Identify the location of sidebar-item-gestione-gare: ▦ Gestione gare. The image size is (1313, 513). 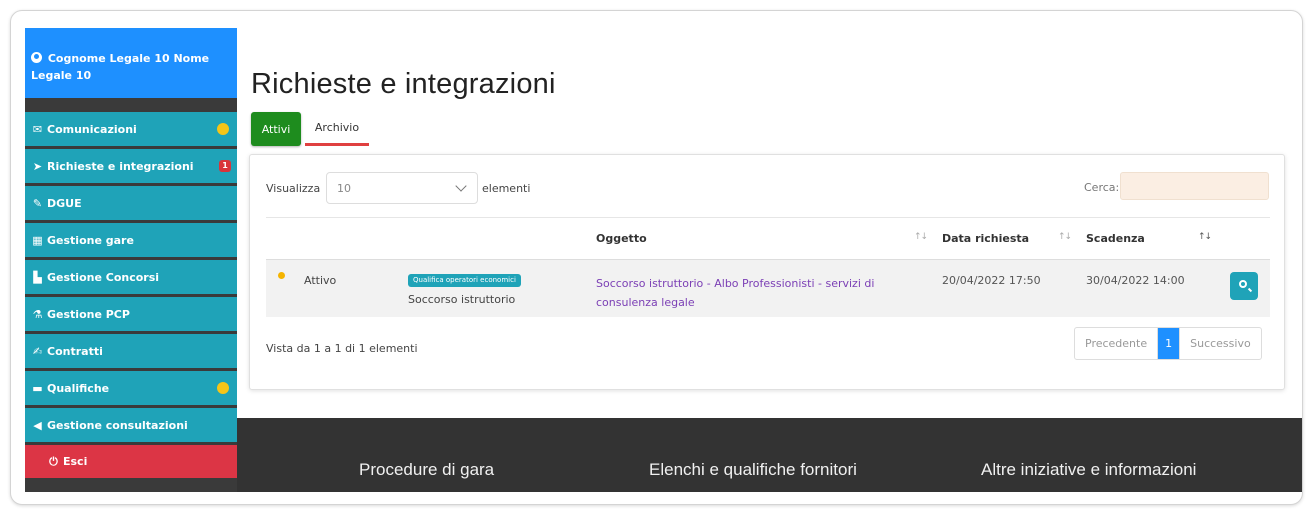
(131, 240).